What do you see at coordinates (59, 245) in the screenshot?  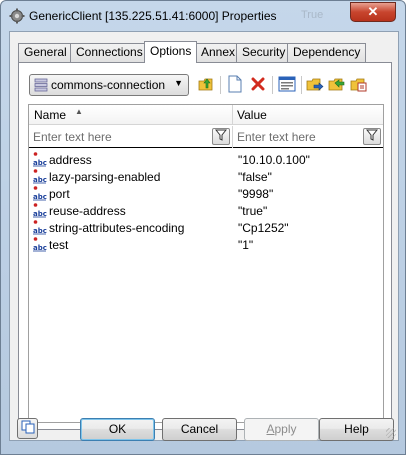 I see `row-name: test` at bounding box center [59, 245].